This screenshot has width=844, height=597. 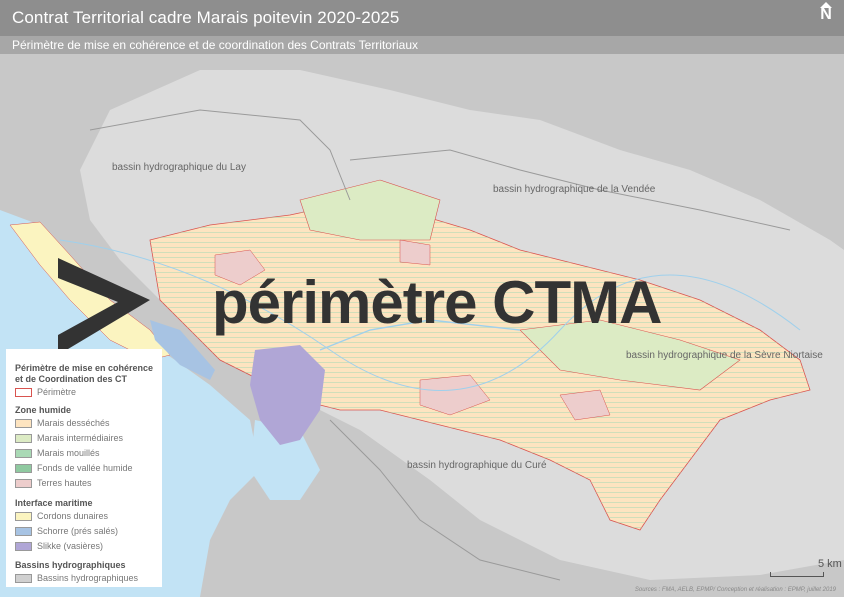 I want to click on legend-label: Slikke (vasières), so click(x=70, y=546).